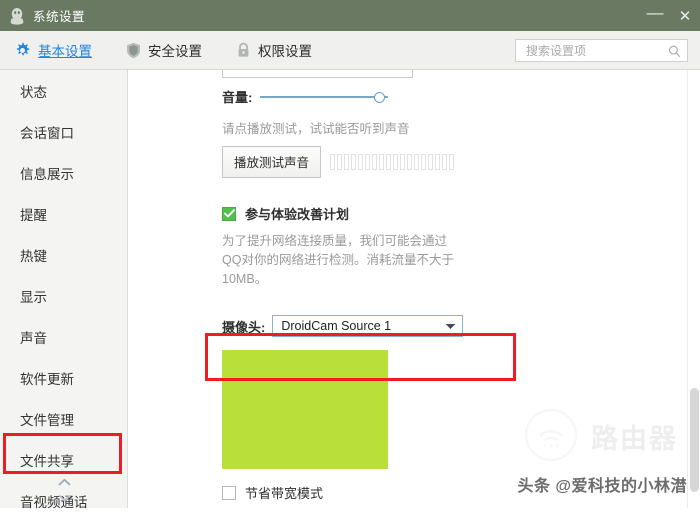 The height and width of the screenshot is (521, 700). I want to click on shield-icon, so click(133, 50).